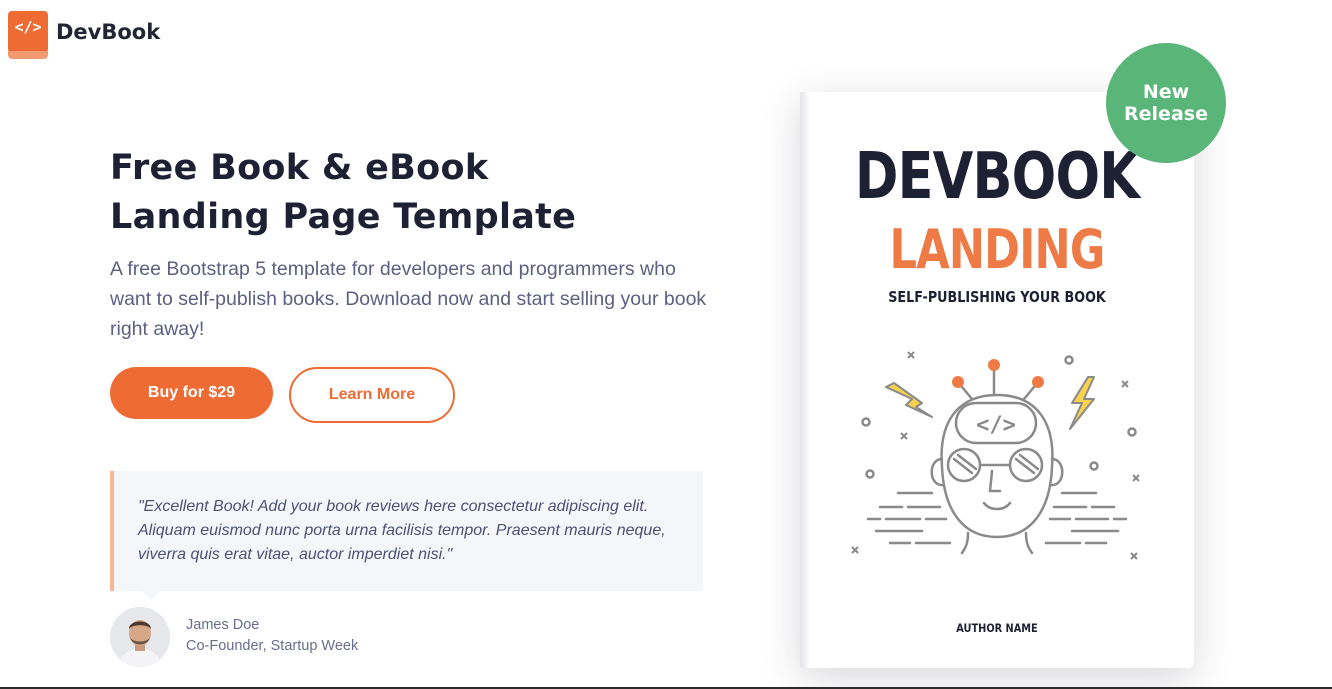  What do you see at coordinates (997, 628) in the screenshot?
I see `book-author: AUTHOR NAME` at bounding box center [997, 628].